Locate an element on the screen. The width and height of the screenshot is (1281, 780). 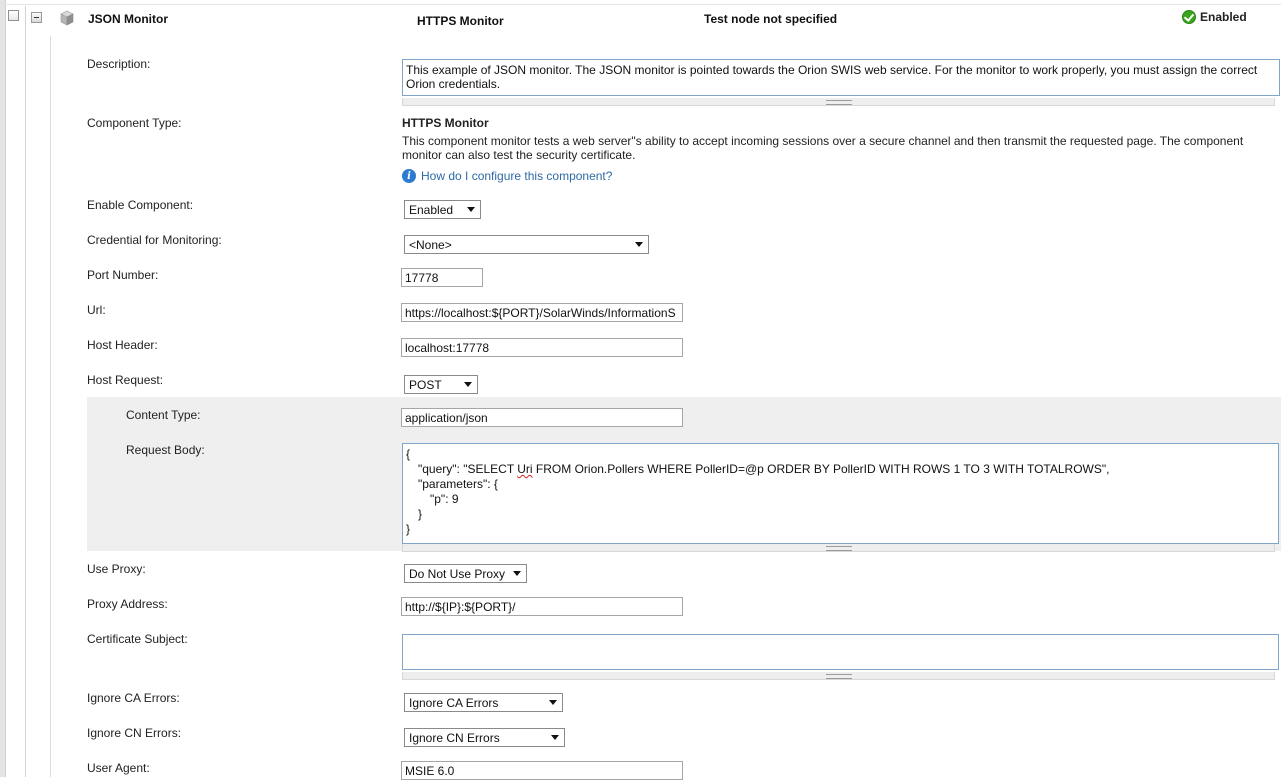
component-type-label: Component Type: is located at coordinates (134, 123).